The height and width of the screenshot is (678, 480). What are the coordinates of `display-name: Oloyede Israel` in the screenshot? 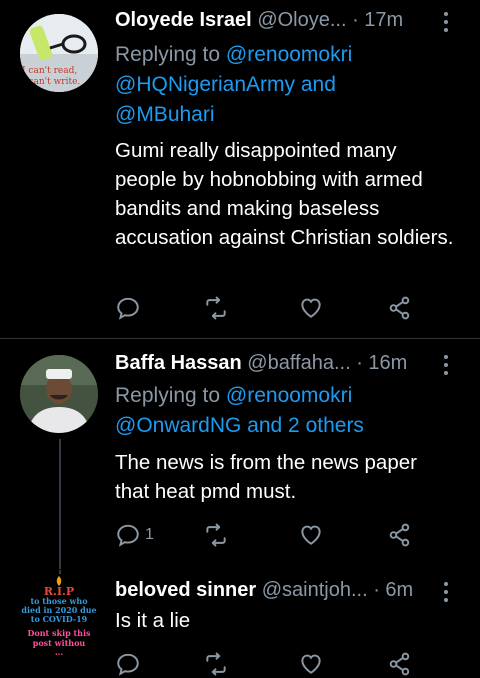 It's located at (183, 20).